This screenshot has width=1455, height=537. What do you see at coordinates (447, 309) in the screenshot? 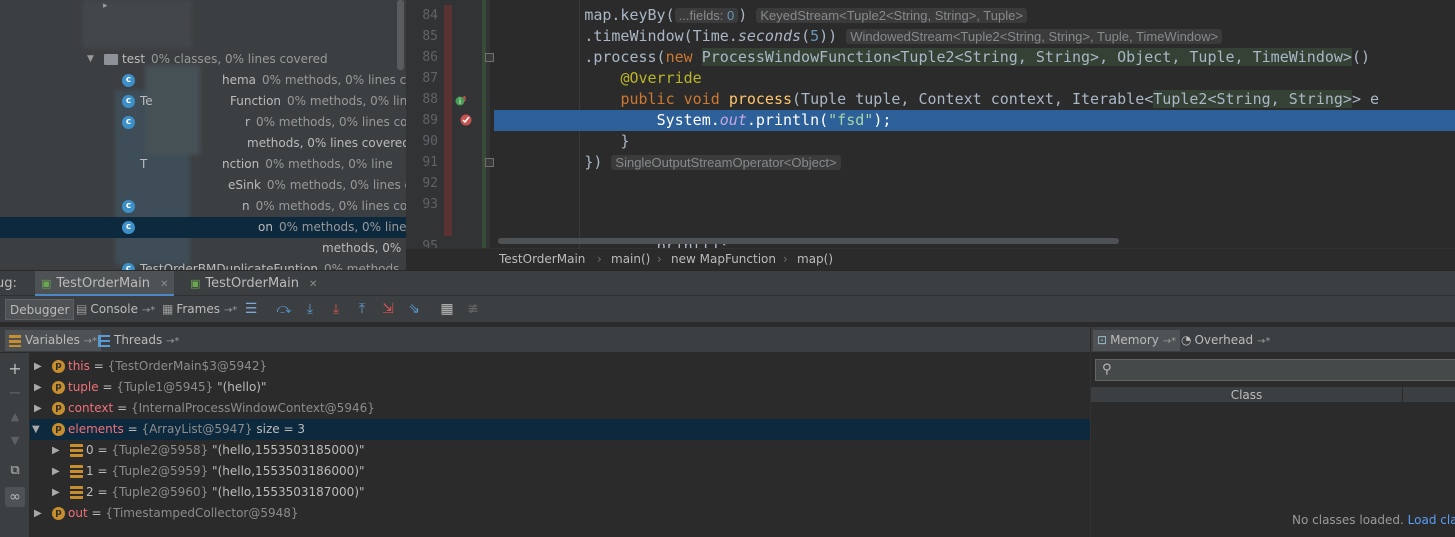
I see `evaluate-expression-icon: ▦` at bounding box center [447, 309].